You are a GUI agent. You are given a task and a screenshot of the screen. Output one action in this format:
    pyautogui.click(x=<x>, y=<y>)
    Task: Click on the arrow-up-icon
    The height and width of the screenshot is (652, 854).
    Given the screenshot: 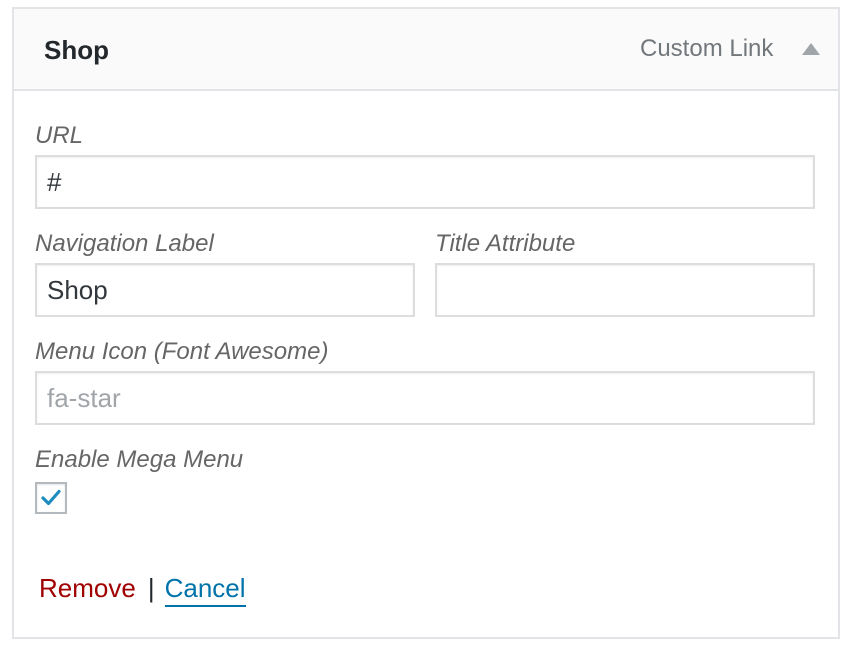 What is the action you would take?
    pyautogui.click(x=811, y=50)
    